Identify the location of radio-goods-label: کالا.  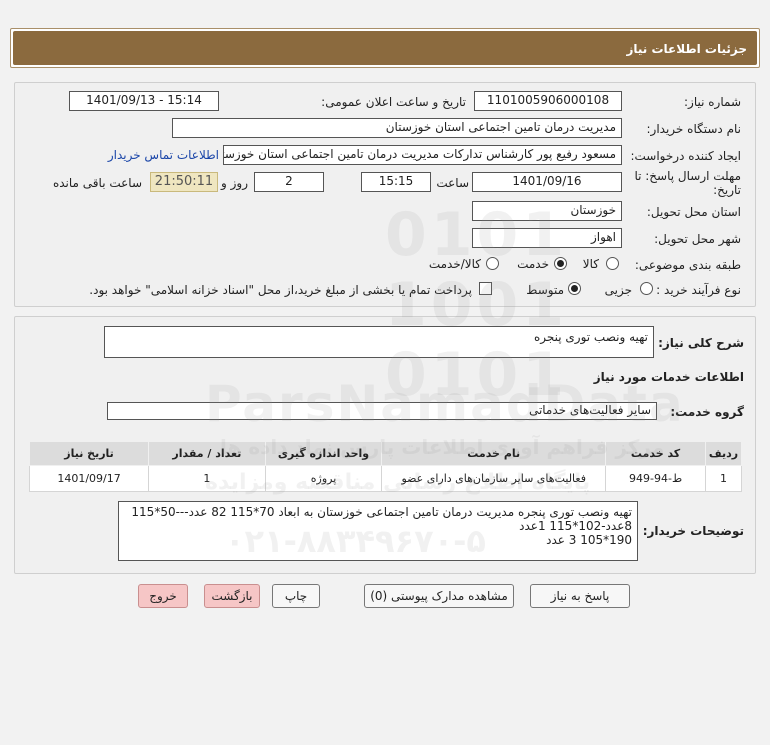
(590, 264).